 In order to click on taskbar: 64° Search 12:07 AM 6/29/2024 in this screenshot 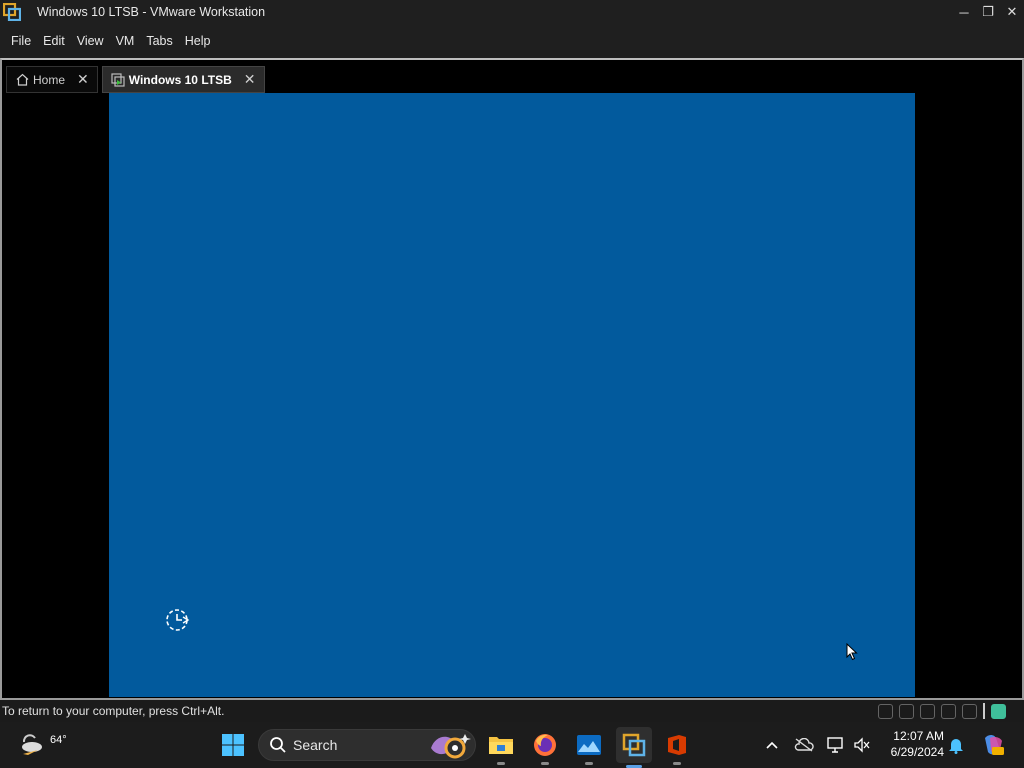, I will do `click(512, 745)`.